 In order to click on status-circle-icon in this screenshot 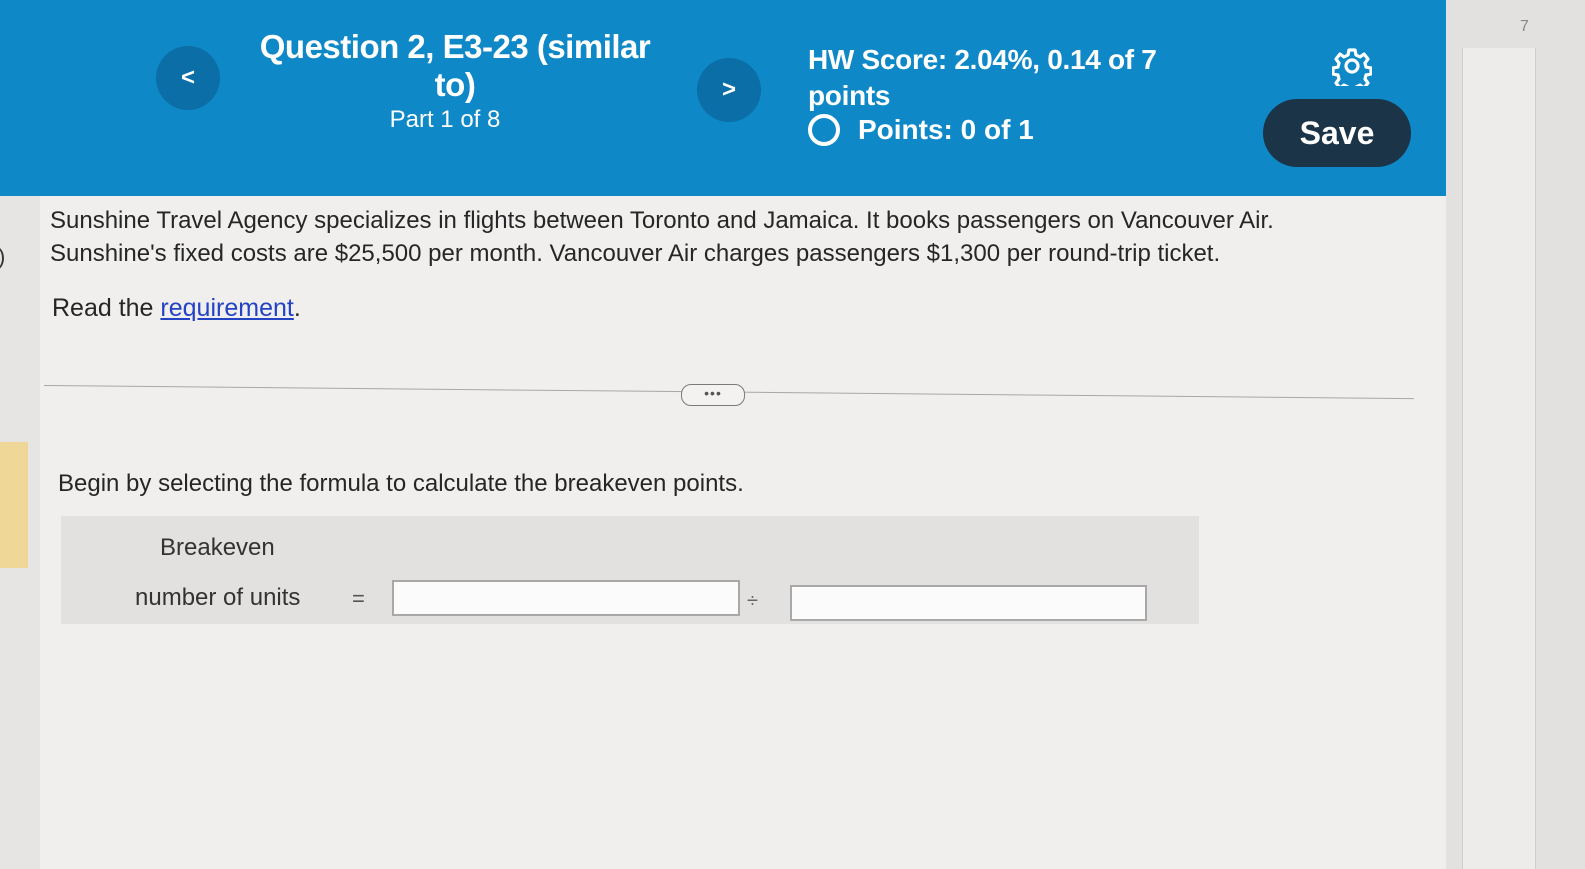, I will do `click(824, 130)`.